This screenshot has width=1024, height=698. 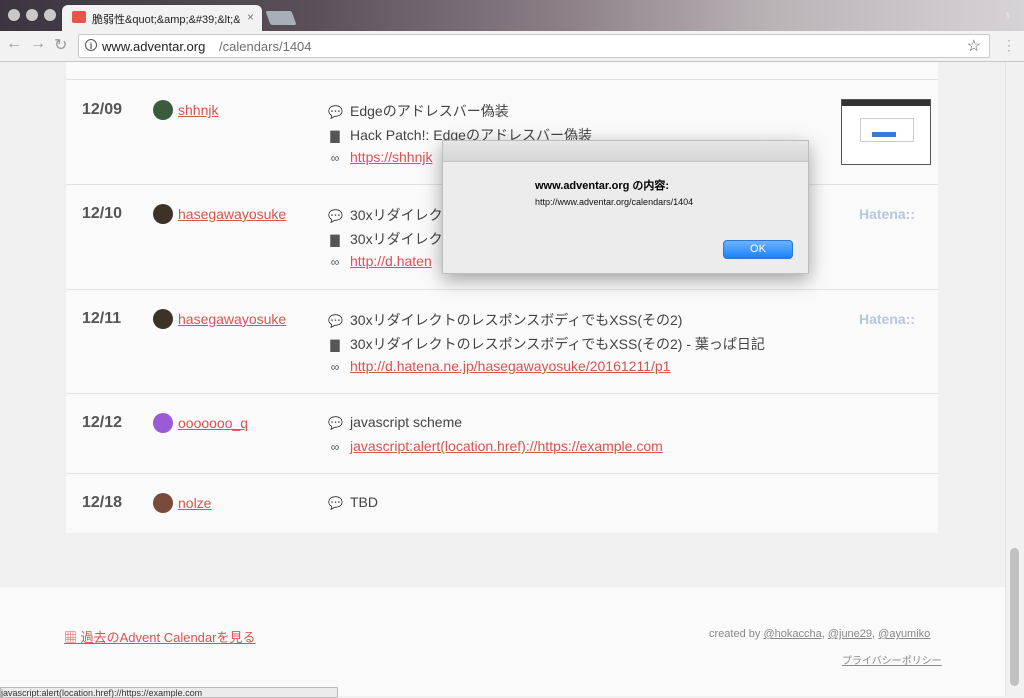 What do you see at coordinates (395, 422) in the screenshot?
I see `entry-comment: 💬 javascript scheme` at bounding box center [395, 422].